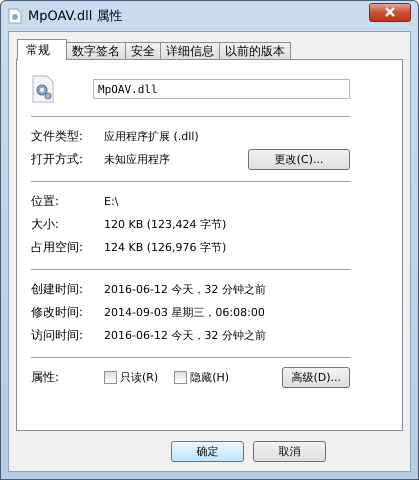 This screenshot has width=419, height=480. I want to click on close-button, so click(390, 12).